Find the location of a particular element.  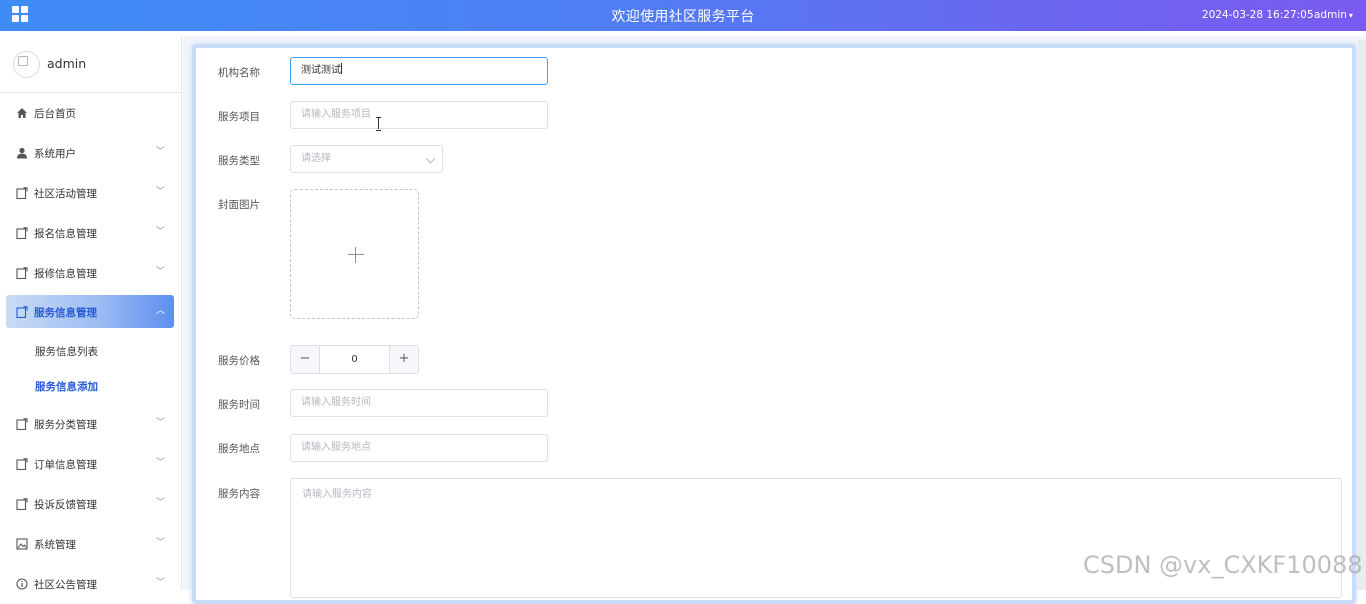

service-item-label: 服务项目 is located at coordinates (239, 117).